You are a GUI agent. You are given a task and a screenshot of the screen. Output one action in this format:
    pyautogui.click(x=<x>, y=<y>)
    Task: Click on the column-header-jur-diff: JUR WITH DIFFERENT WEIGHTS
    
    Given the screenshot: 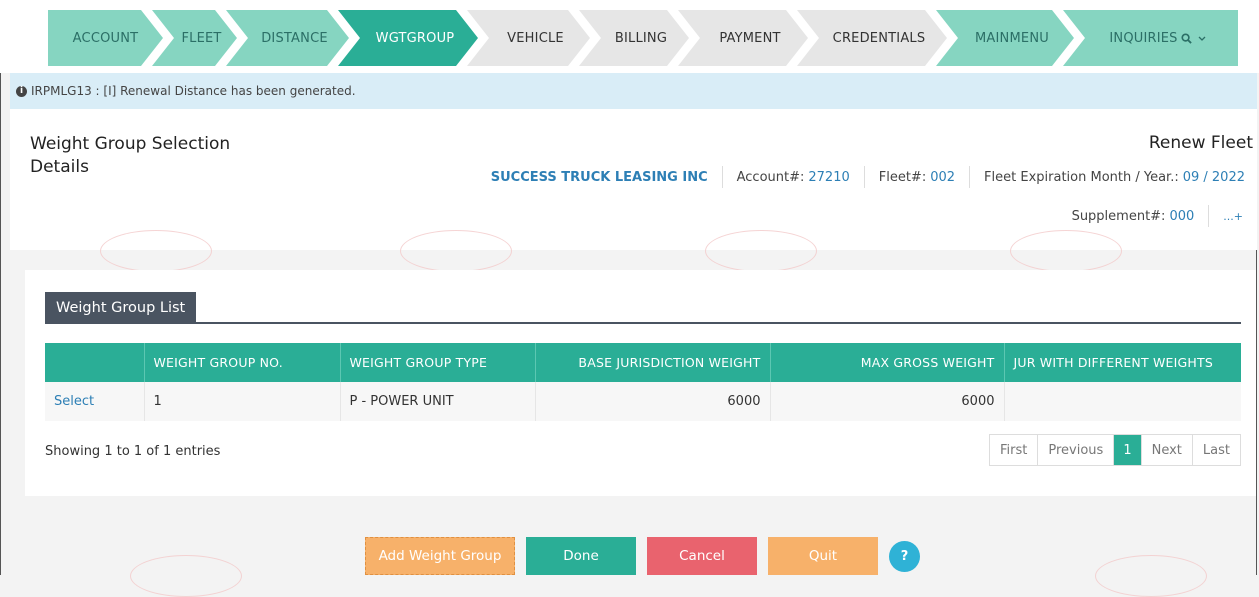 What is the action you would take?
    pyautogui.click(x=1122, y=362)
    